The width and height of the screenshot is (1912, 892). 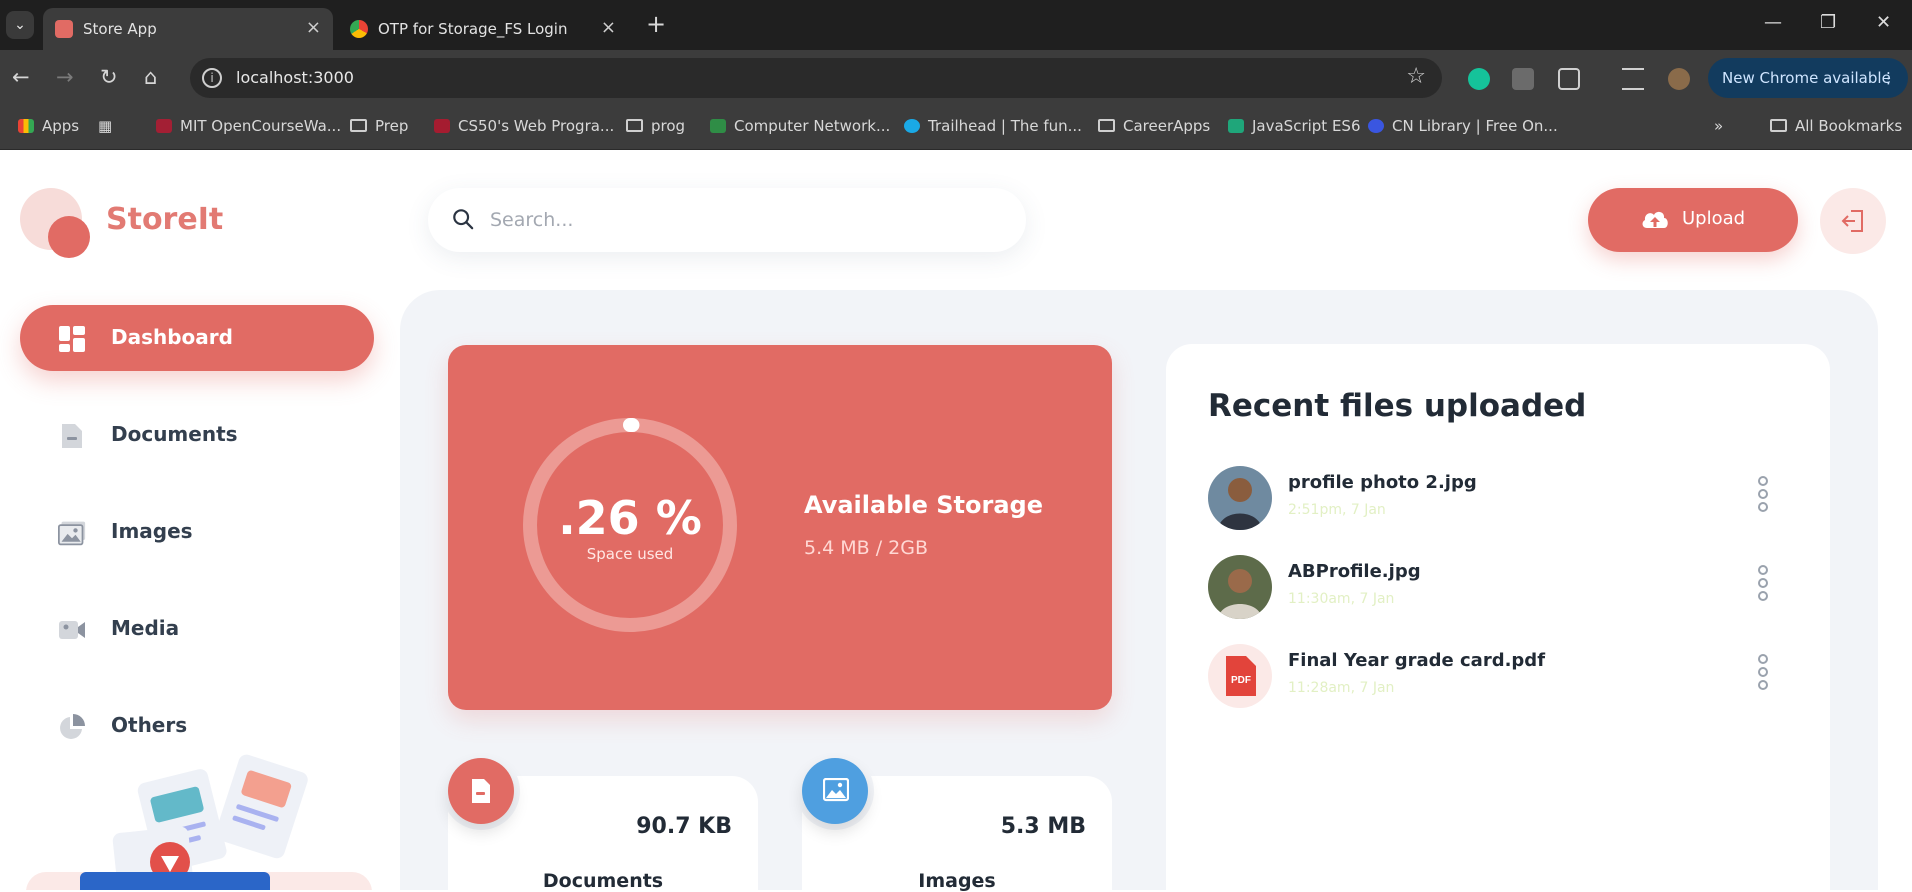 What do you see at coordinates (1569, 79) in the screenshot?
I see `extensions-puzzle-icon` at bounding box center [1569, 79].